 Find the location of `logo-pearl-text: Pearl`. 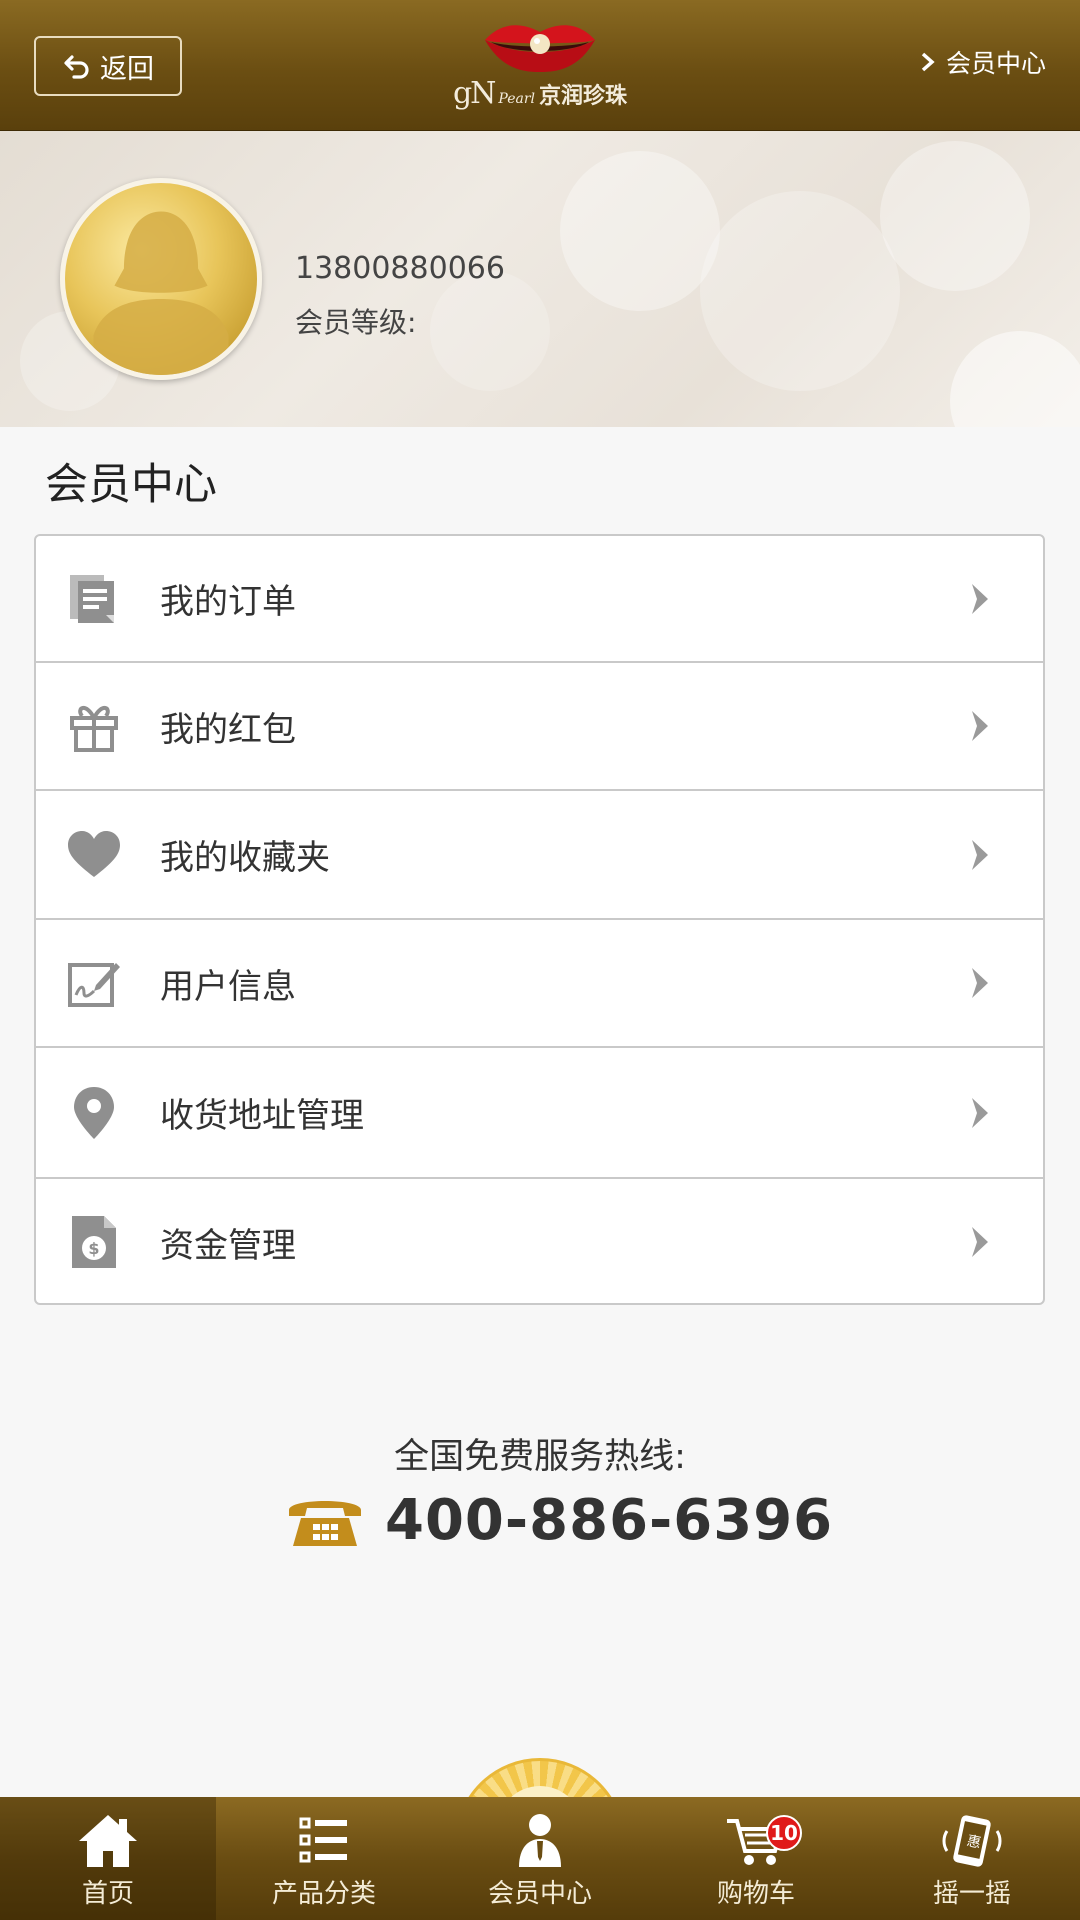

logo-pearl-text: Pearl is located at coordinates (517, 99).